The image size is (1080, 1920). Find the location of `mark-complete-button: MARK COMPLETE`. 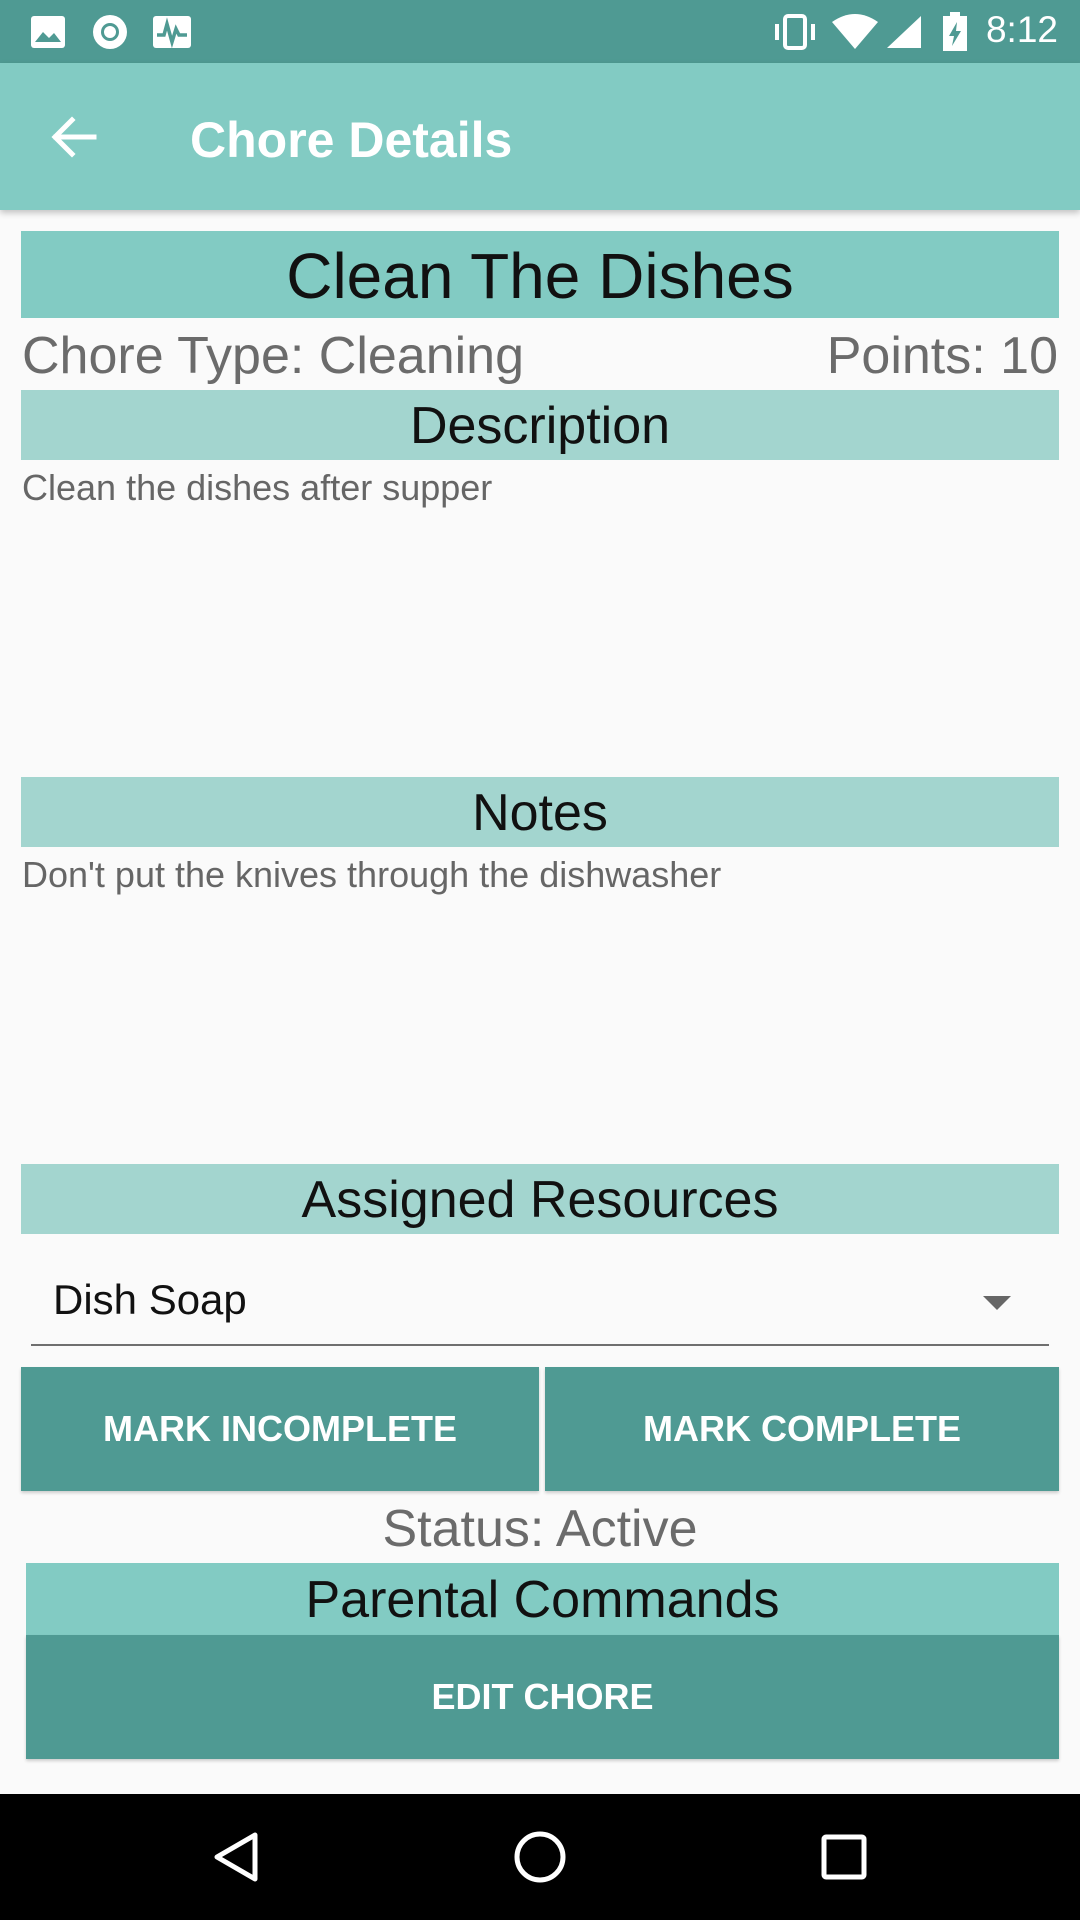

mark-complete-button: MARK COMPLETE is located at coordinates (802, 1429).